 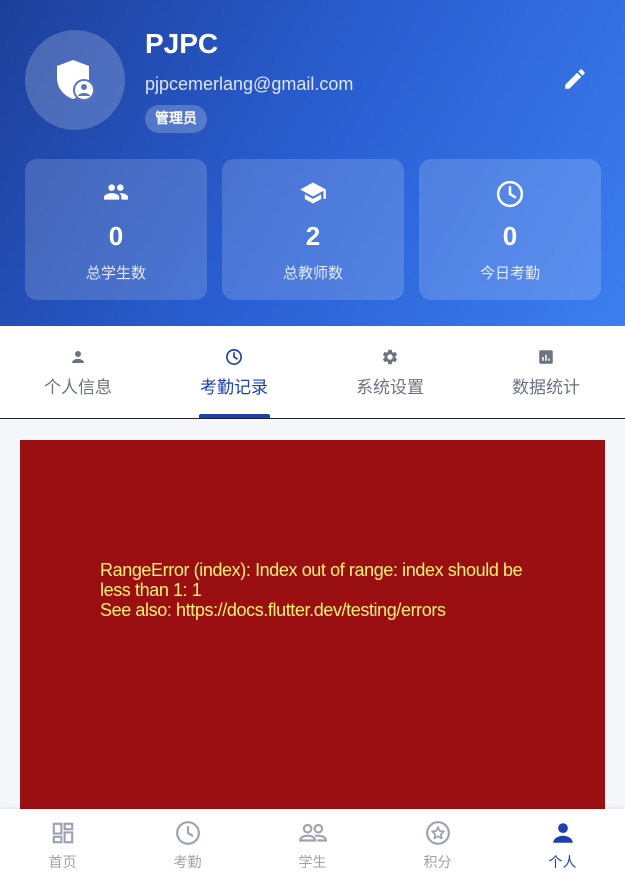 What do you see at coordinates (187, 863) in the screenshot?
I see `nav-label: 考勤` at bounding box center [187, 863].